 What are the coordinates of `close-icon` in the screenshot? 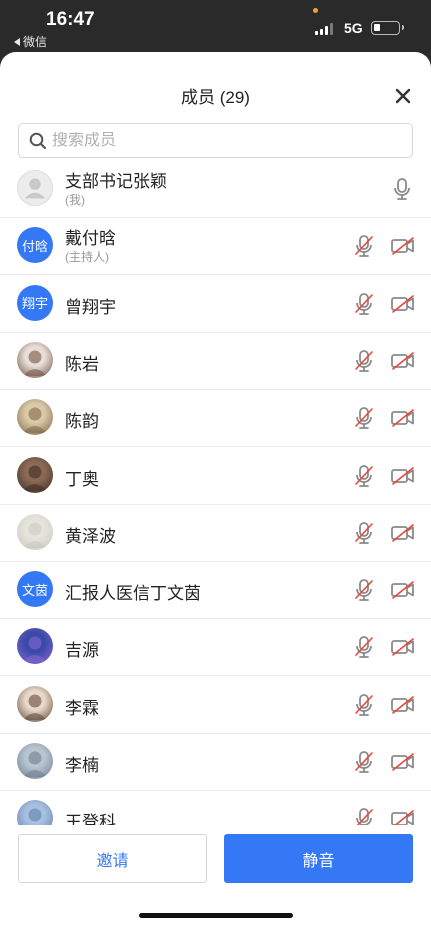 It's located at (403, 96).